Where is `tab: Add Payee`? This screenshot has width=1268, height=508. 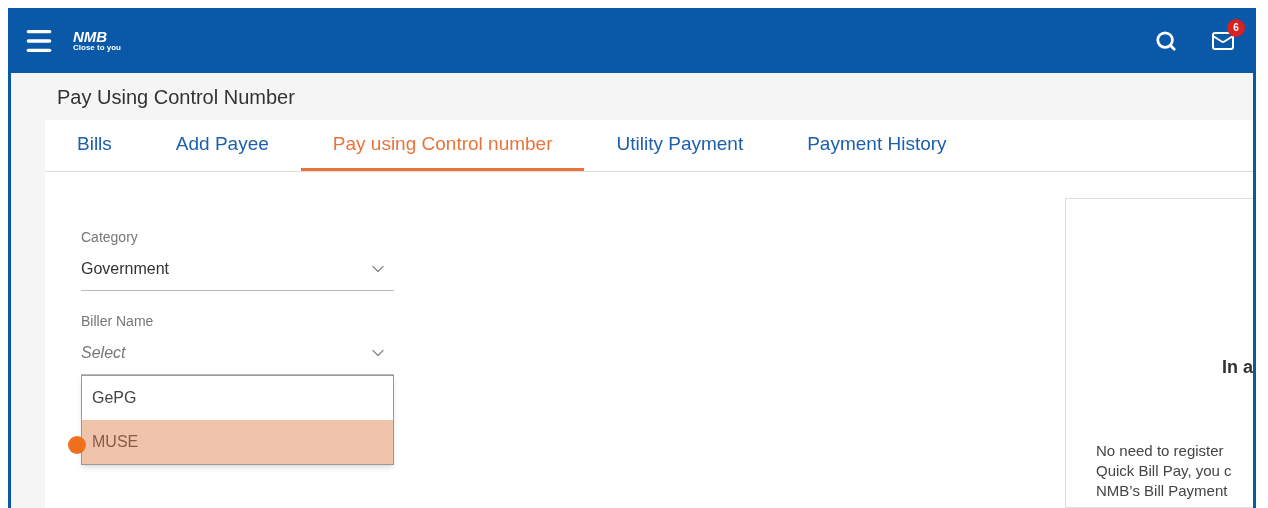 tab: Add Payee is located at coordinates (222, 145).